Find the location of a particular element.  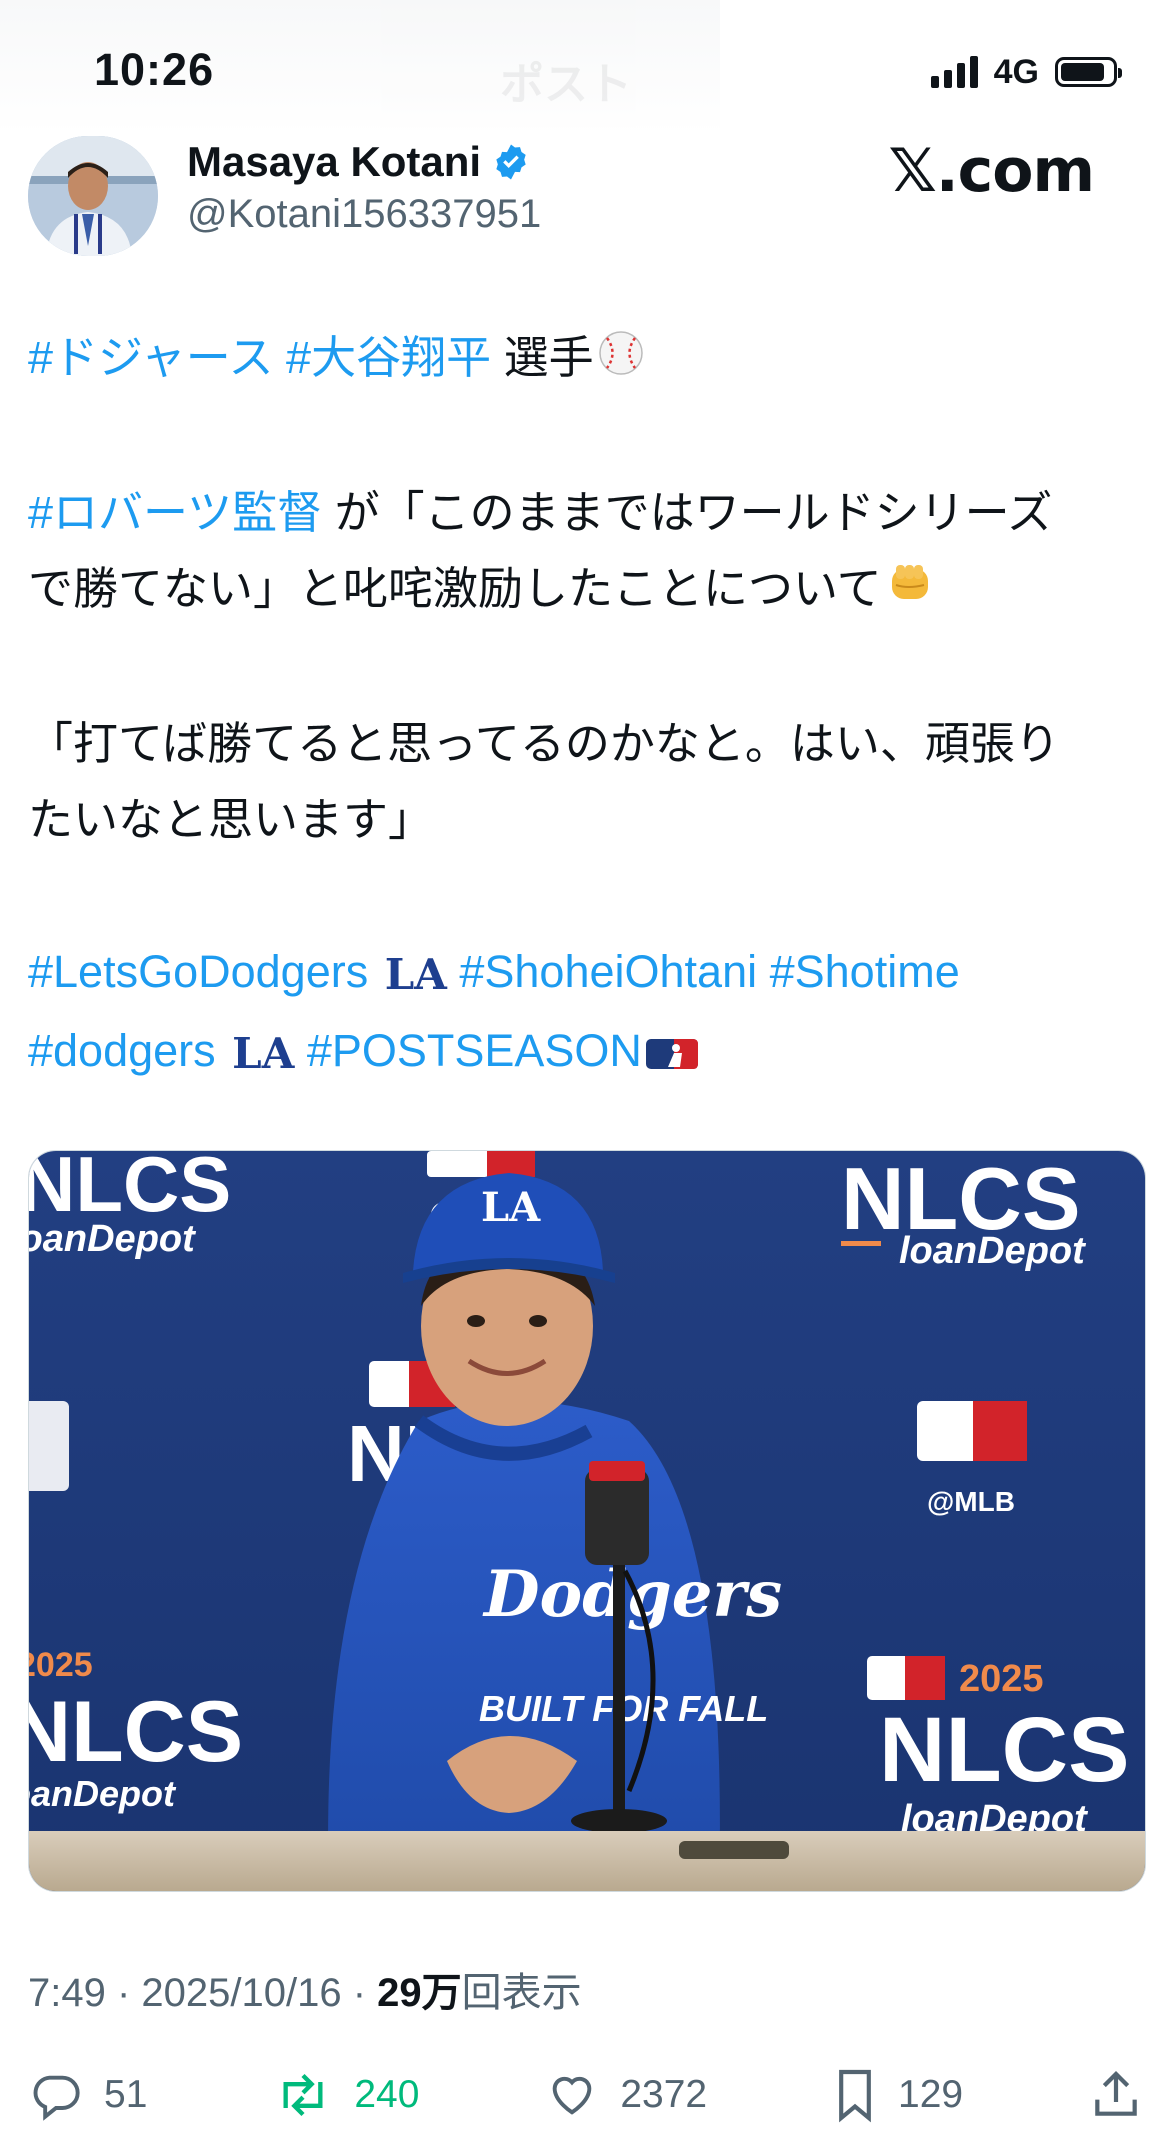

display-name: Masaya Kotani is located at coordinates (359, 162).